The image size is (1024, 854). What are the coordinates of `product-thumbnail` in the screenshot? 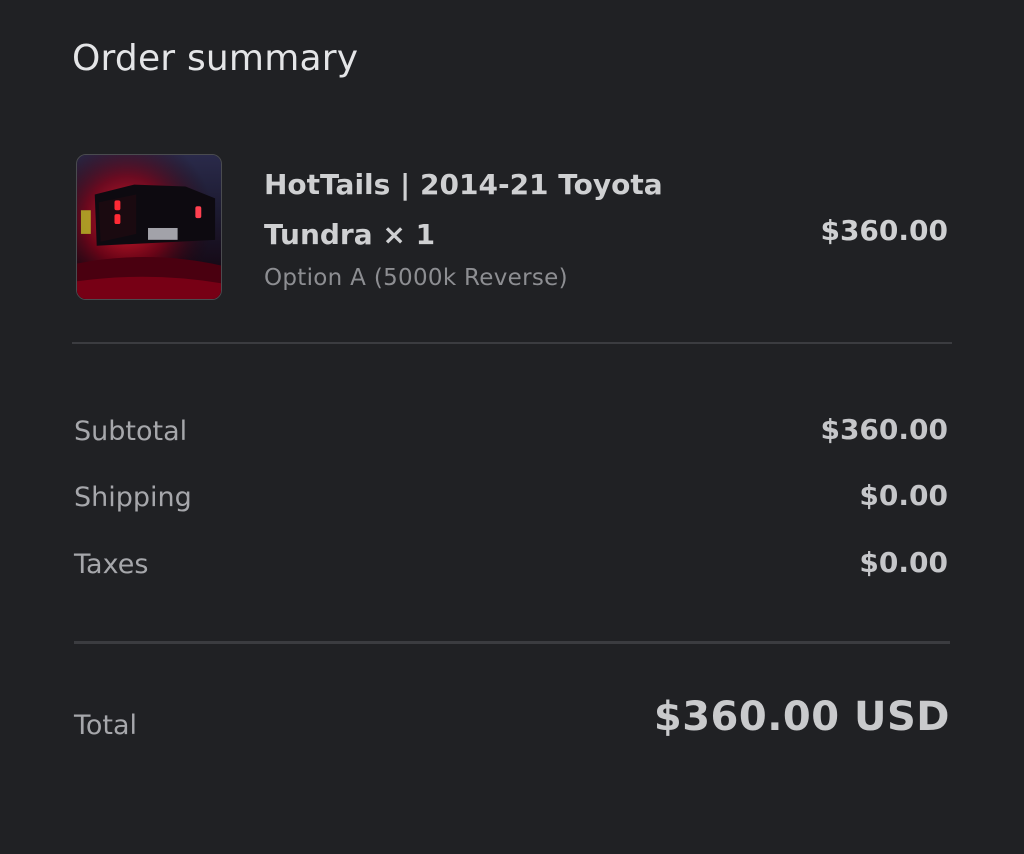 It's located at (149, 227).